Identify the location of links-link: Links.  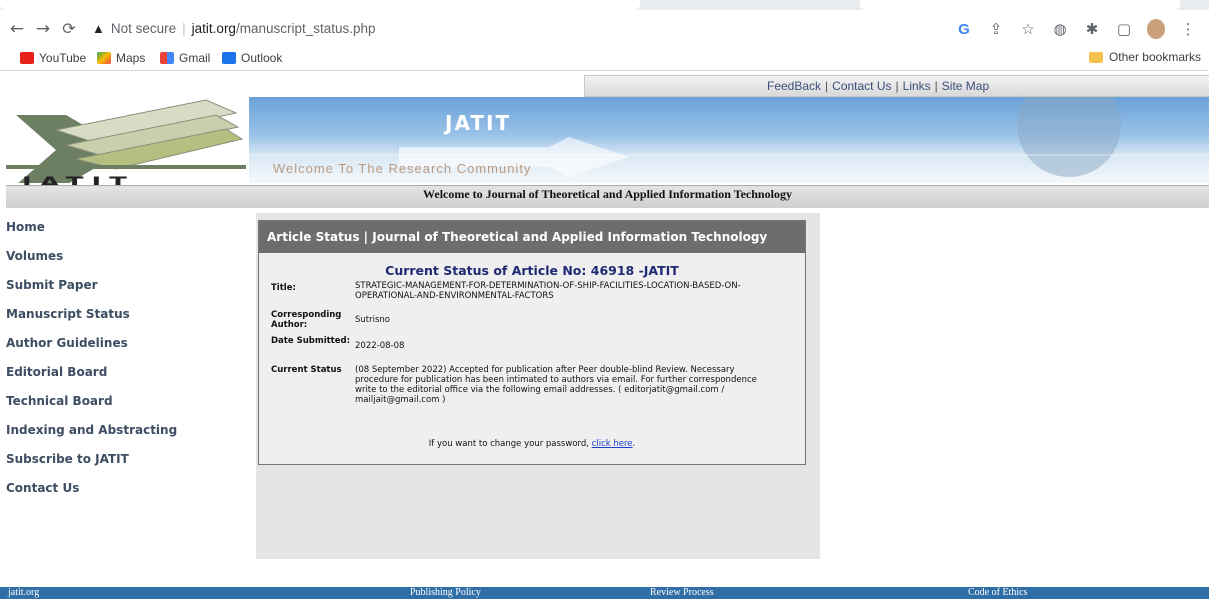
(917, 86).